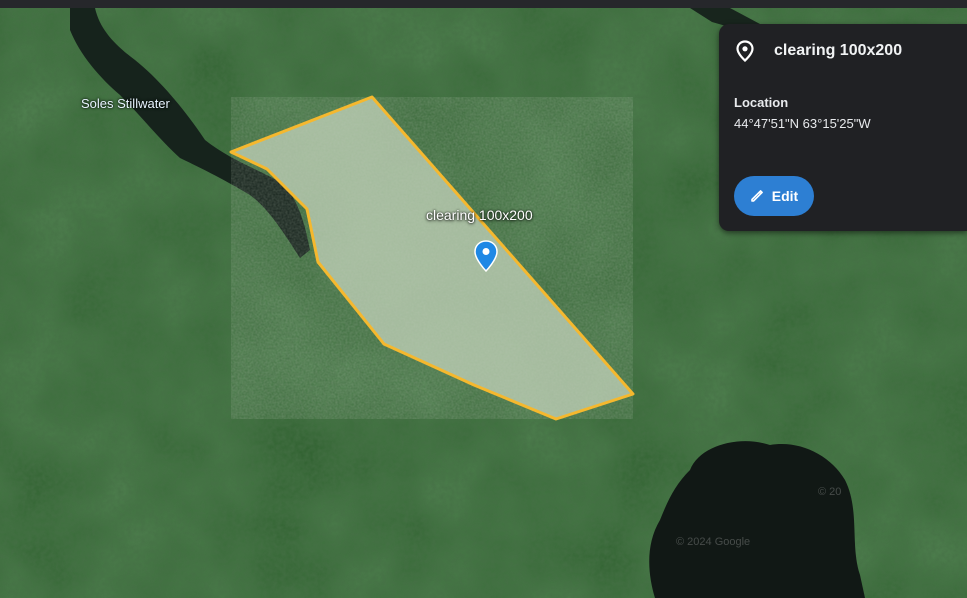 The image size is (967, 598). What do you see at coordinates (838, 50) in the screenshot?
I see `panel-title: clearing 100x200` at bounding box center [838, 50].